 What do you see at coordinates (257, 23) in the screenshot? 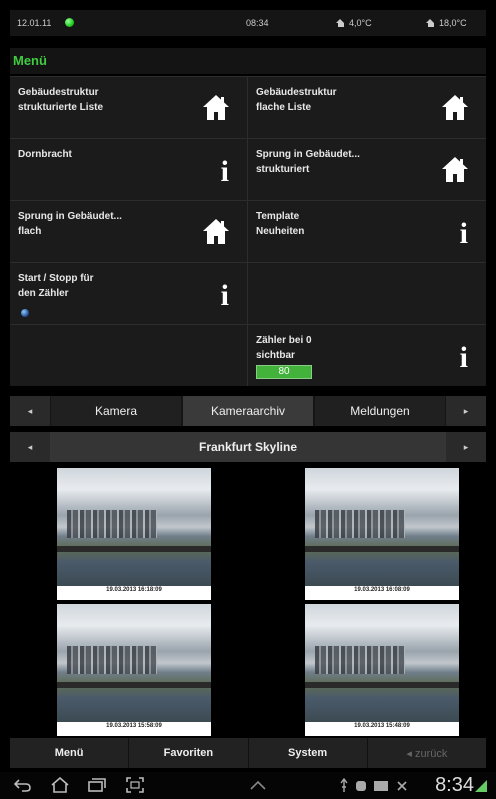
I see `status-time: 08:34` at bounding box center [257, 23].